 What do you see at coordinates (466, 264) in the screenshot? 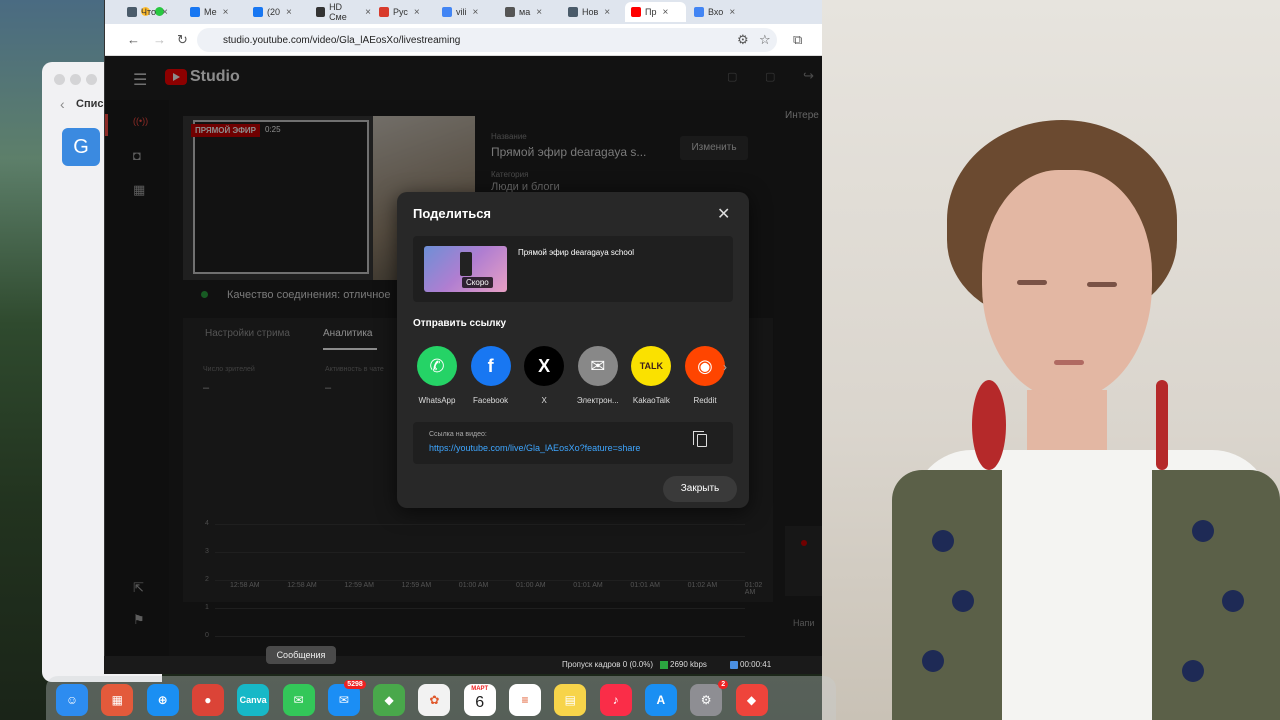
I see `phone-image` at bounding box center [466, 264].